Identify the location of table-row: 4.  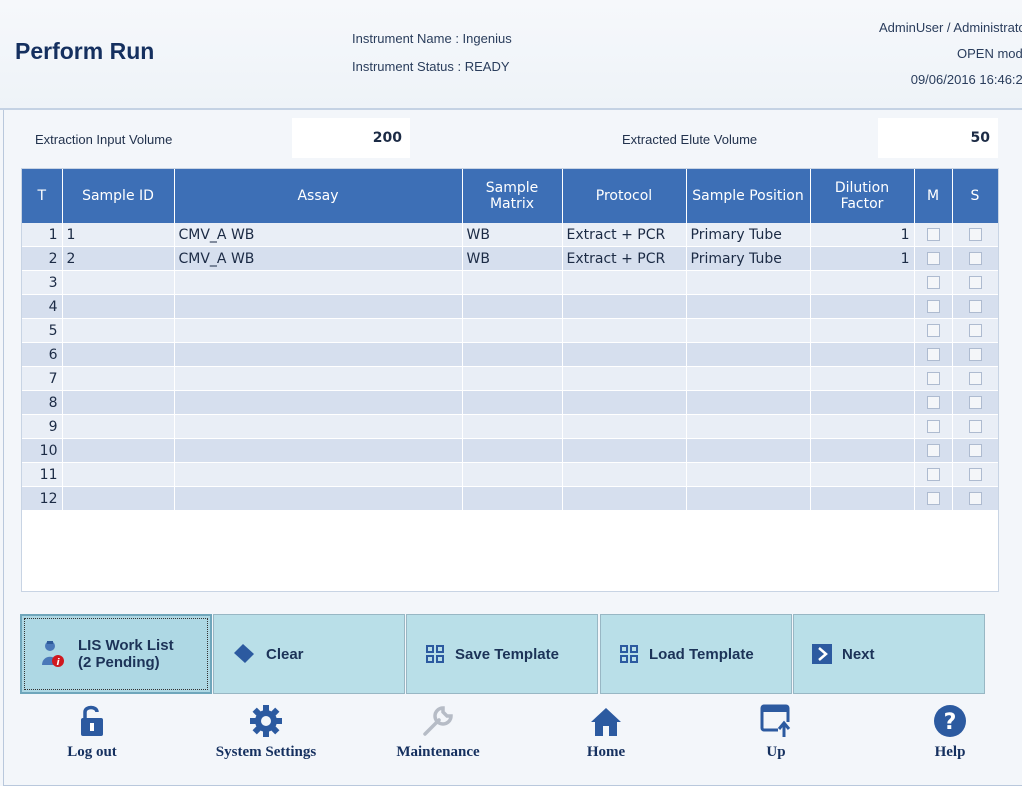
(510, 306).